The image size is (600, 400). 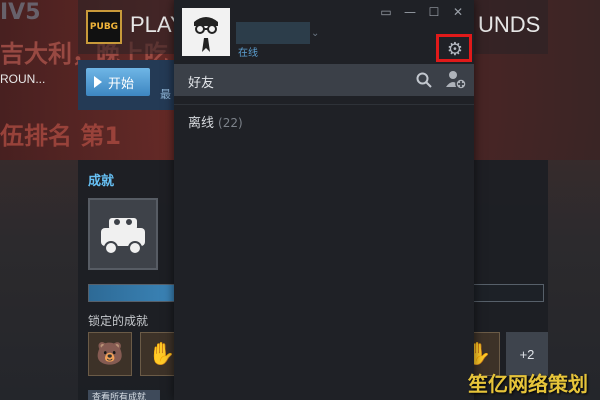 I want to click on divider, so click(x=324, y=104).